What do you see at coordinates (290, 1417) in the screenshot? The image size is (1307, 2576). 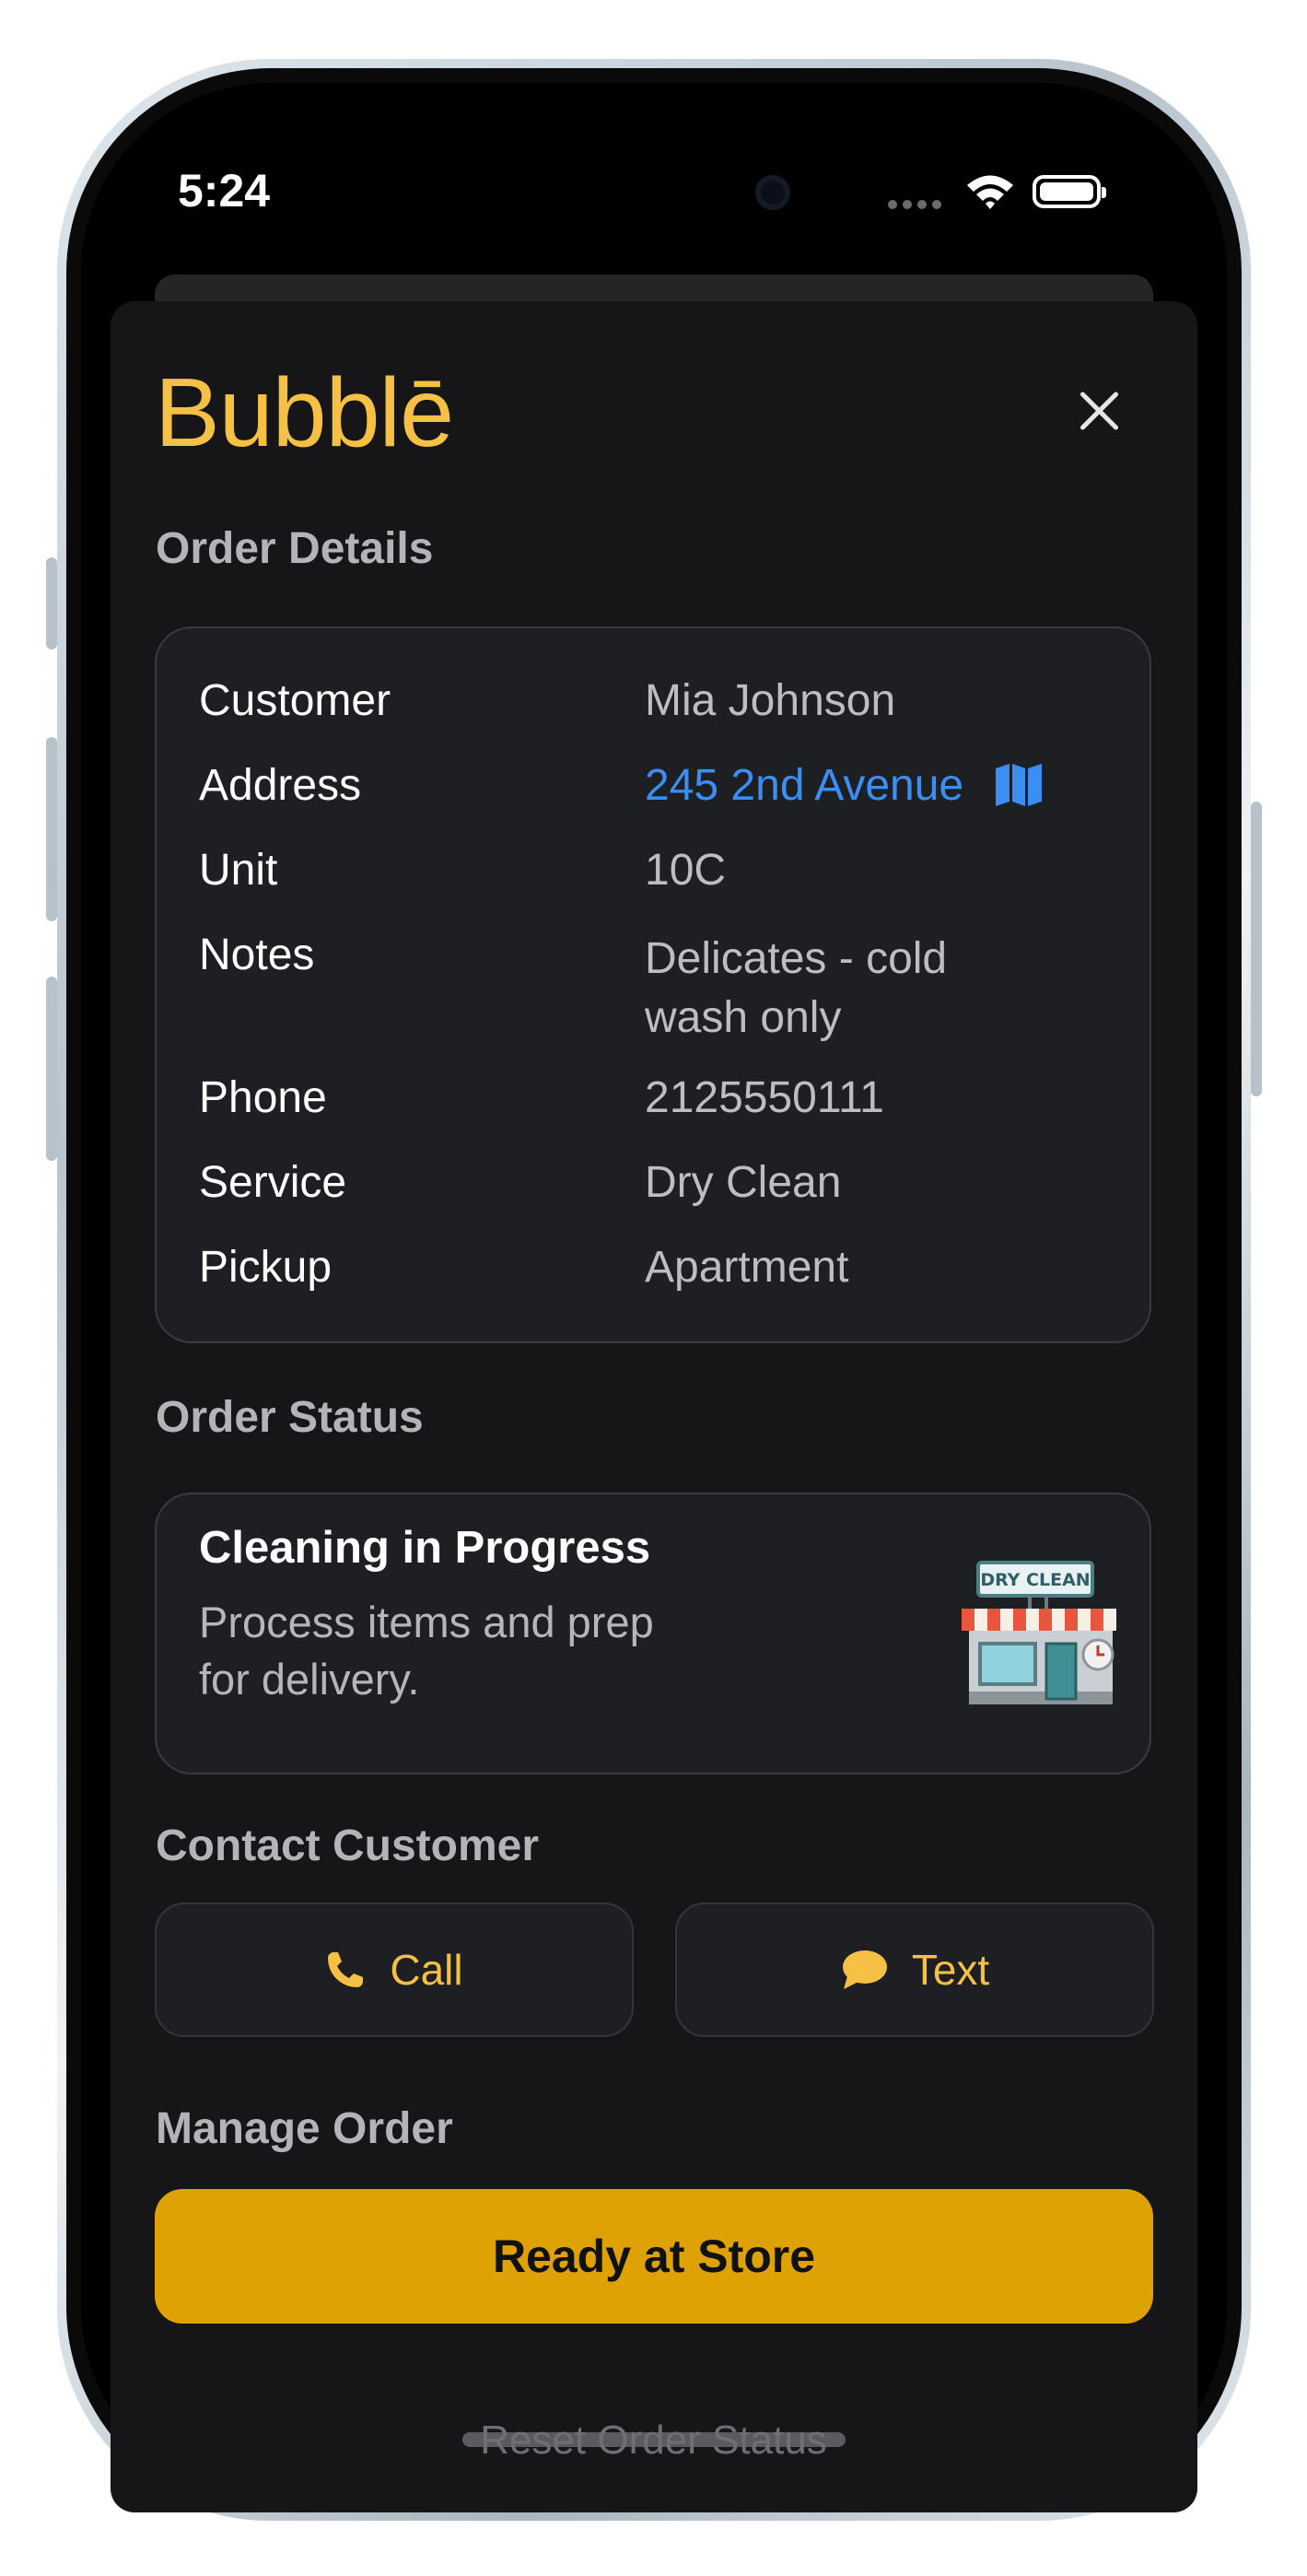 I see `order-status-heading: Order Status` at bounding box center [290, 1417].